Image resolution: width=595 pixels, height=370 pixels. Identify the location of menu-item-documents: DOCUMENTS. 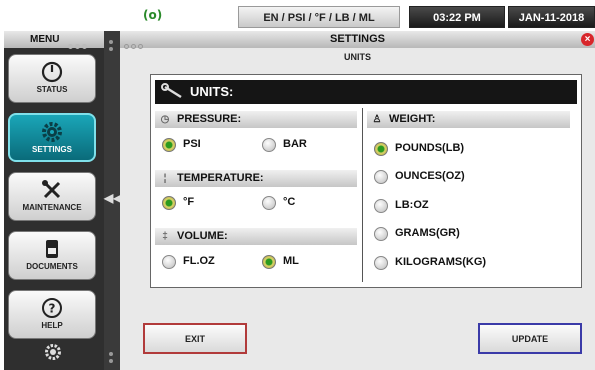
(52, 255).